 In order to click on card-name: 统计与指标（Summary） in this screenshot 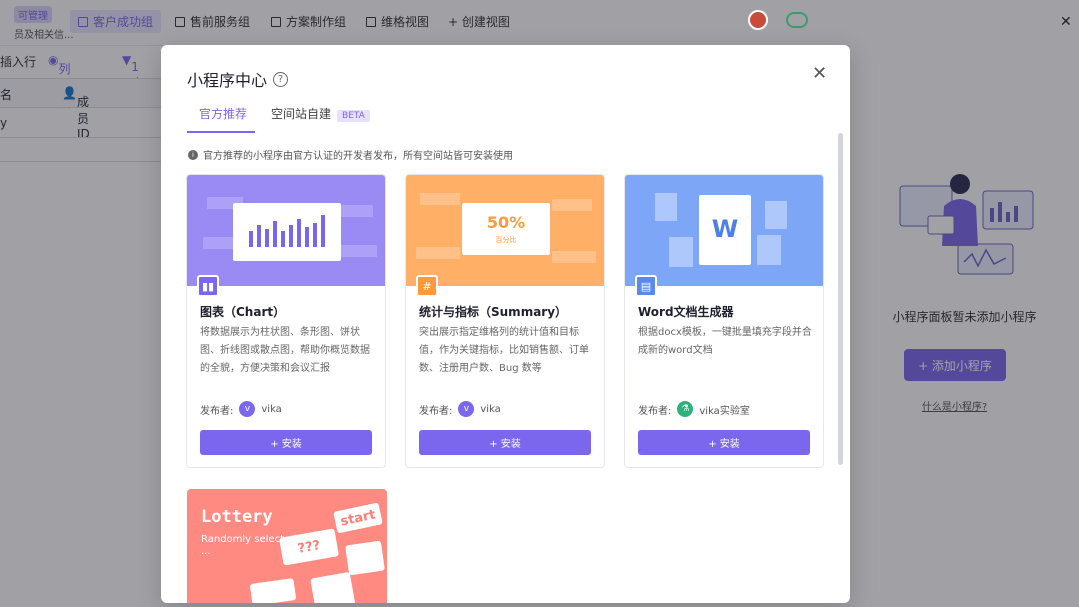, I will do `click(493, 312)`.